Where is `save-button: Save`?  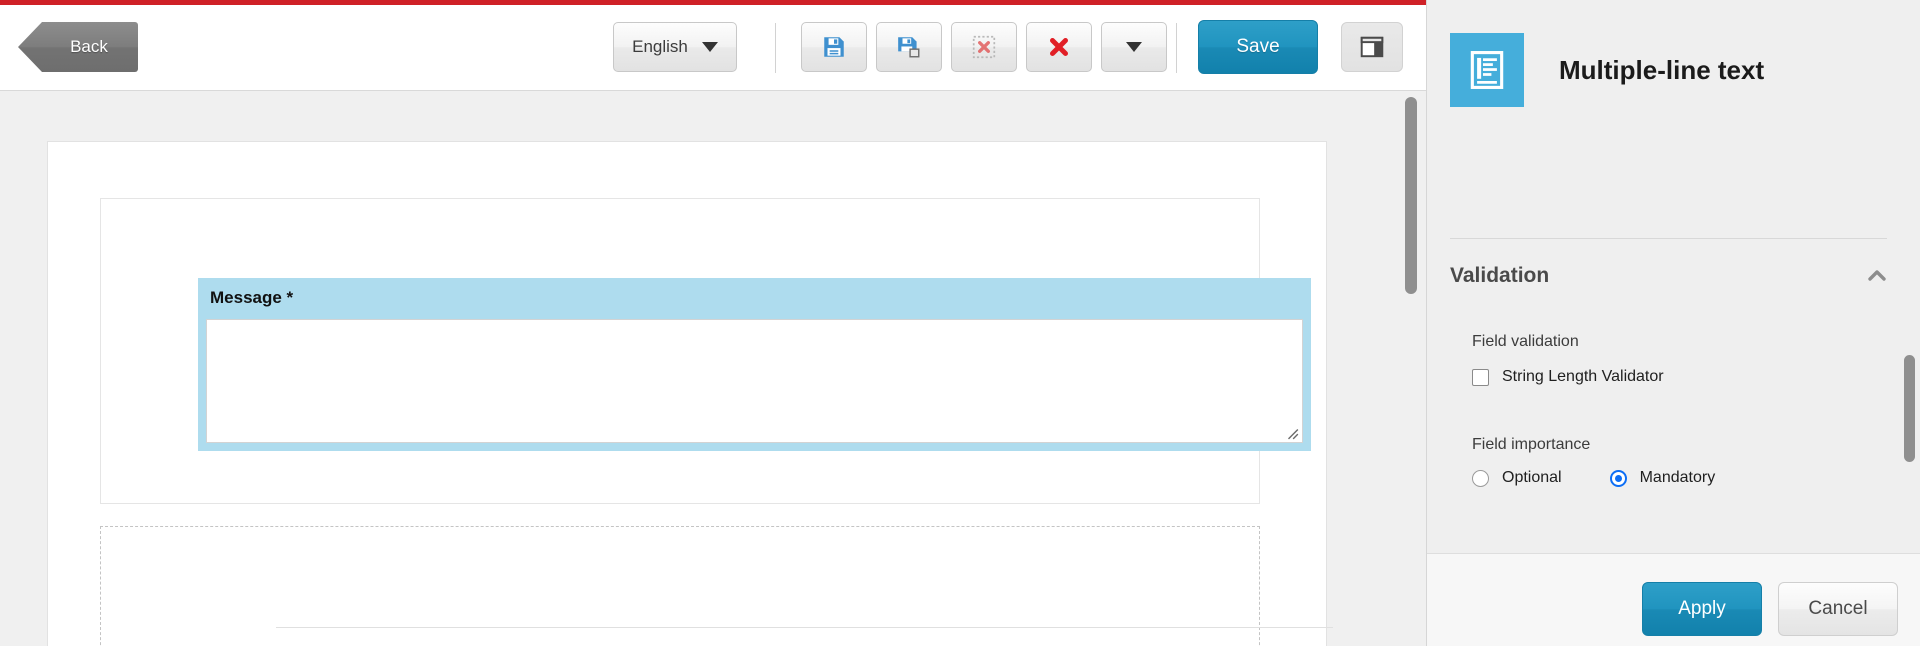
save-button: Save is located at coordinates (1258, 47).